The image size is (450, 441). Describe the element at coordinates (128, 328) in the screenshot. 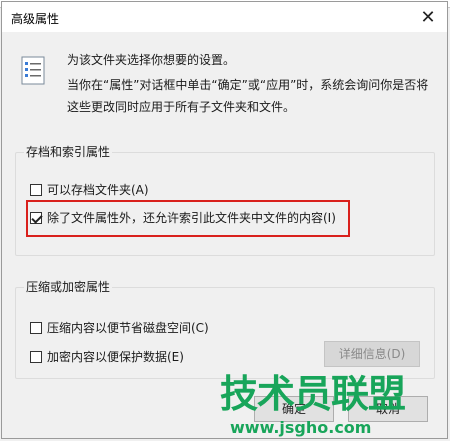

I see `compress-label: 压缩内容以便节省磁盘空间(C)` at that location.